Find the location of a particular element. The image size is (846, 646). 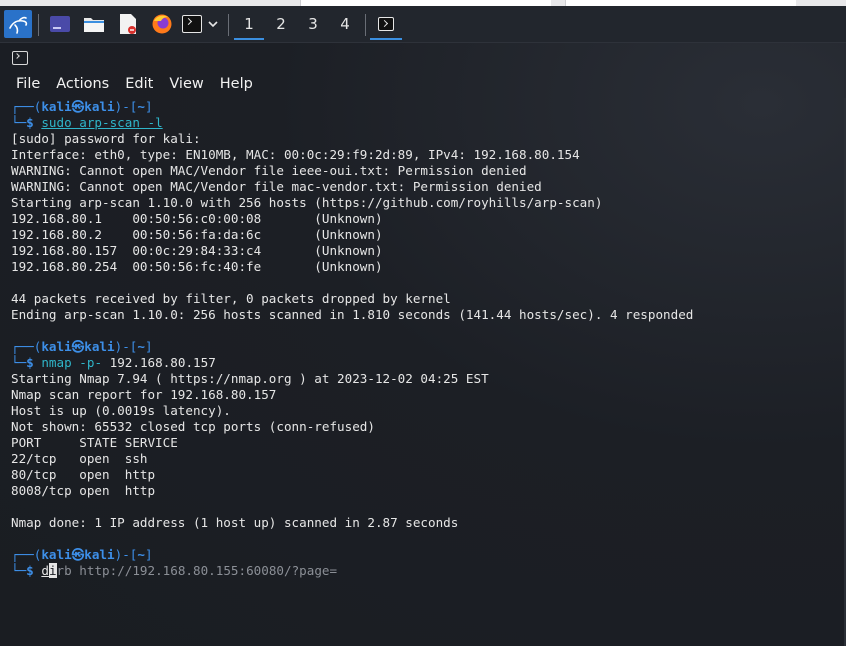

output-line: [sudo] password for kali: is located at coordinates (106, 138).